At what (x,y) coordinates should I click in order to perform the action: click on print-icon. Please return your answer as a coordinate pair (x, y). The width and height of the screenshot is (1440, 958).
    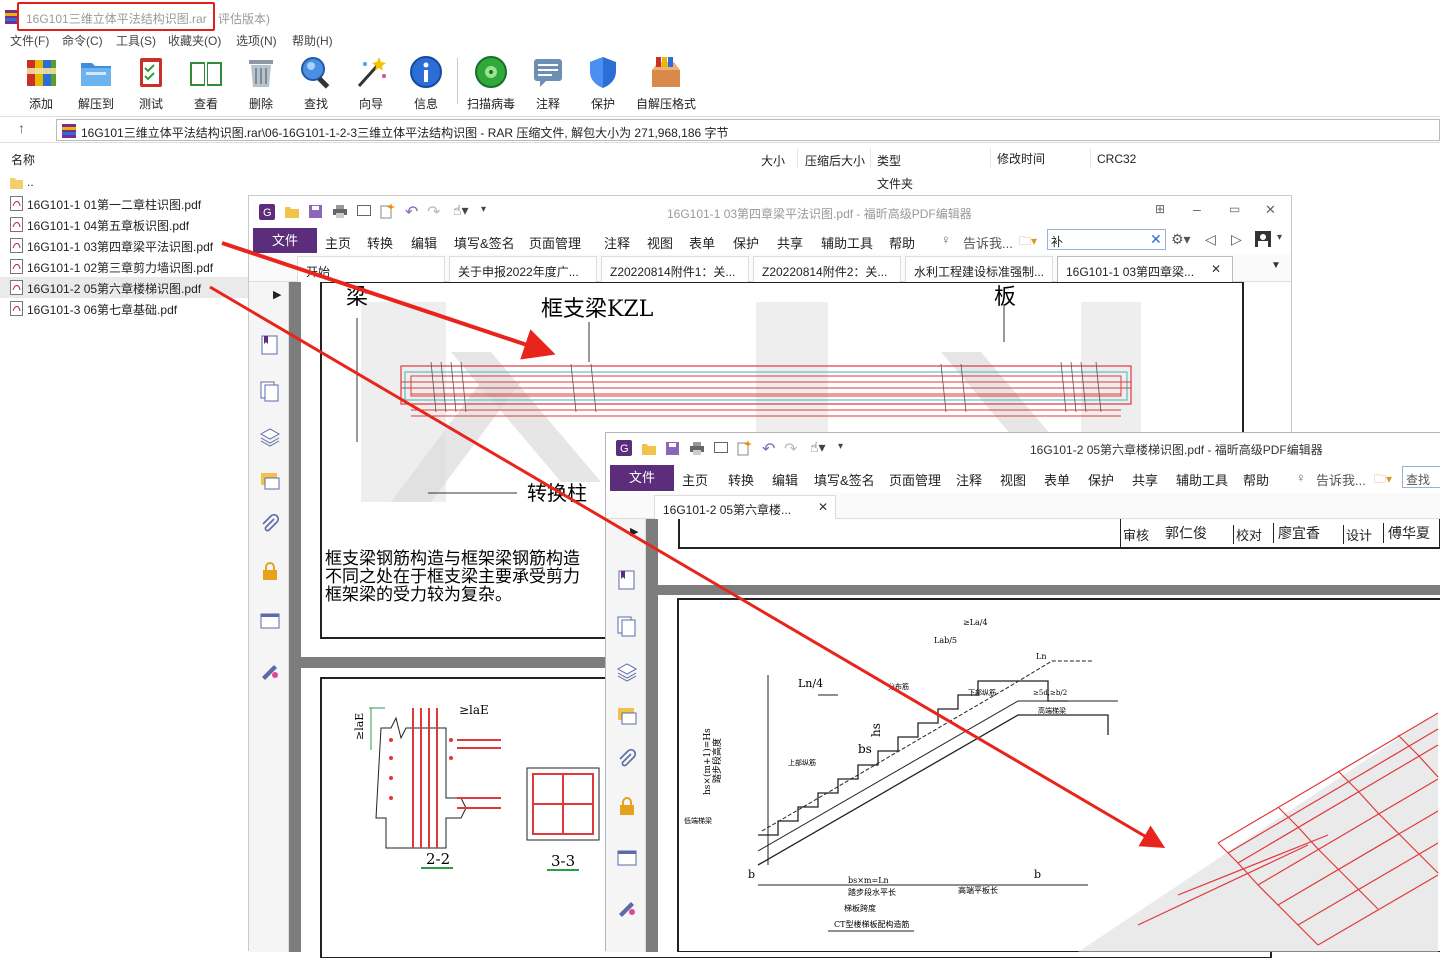
    Looking at the image, I should click on (697, 448).